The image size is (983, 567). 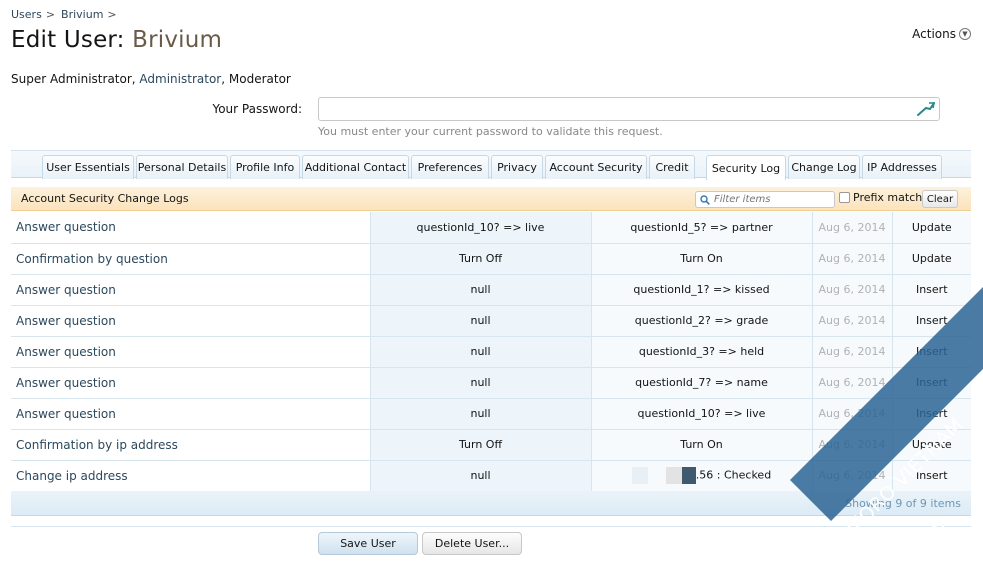 What do you see at coordinates (481, 228) in the screenshot?
I see `old-value: questionId_10? => live` at bounding box center [481, 228].